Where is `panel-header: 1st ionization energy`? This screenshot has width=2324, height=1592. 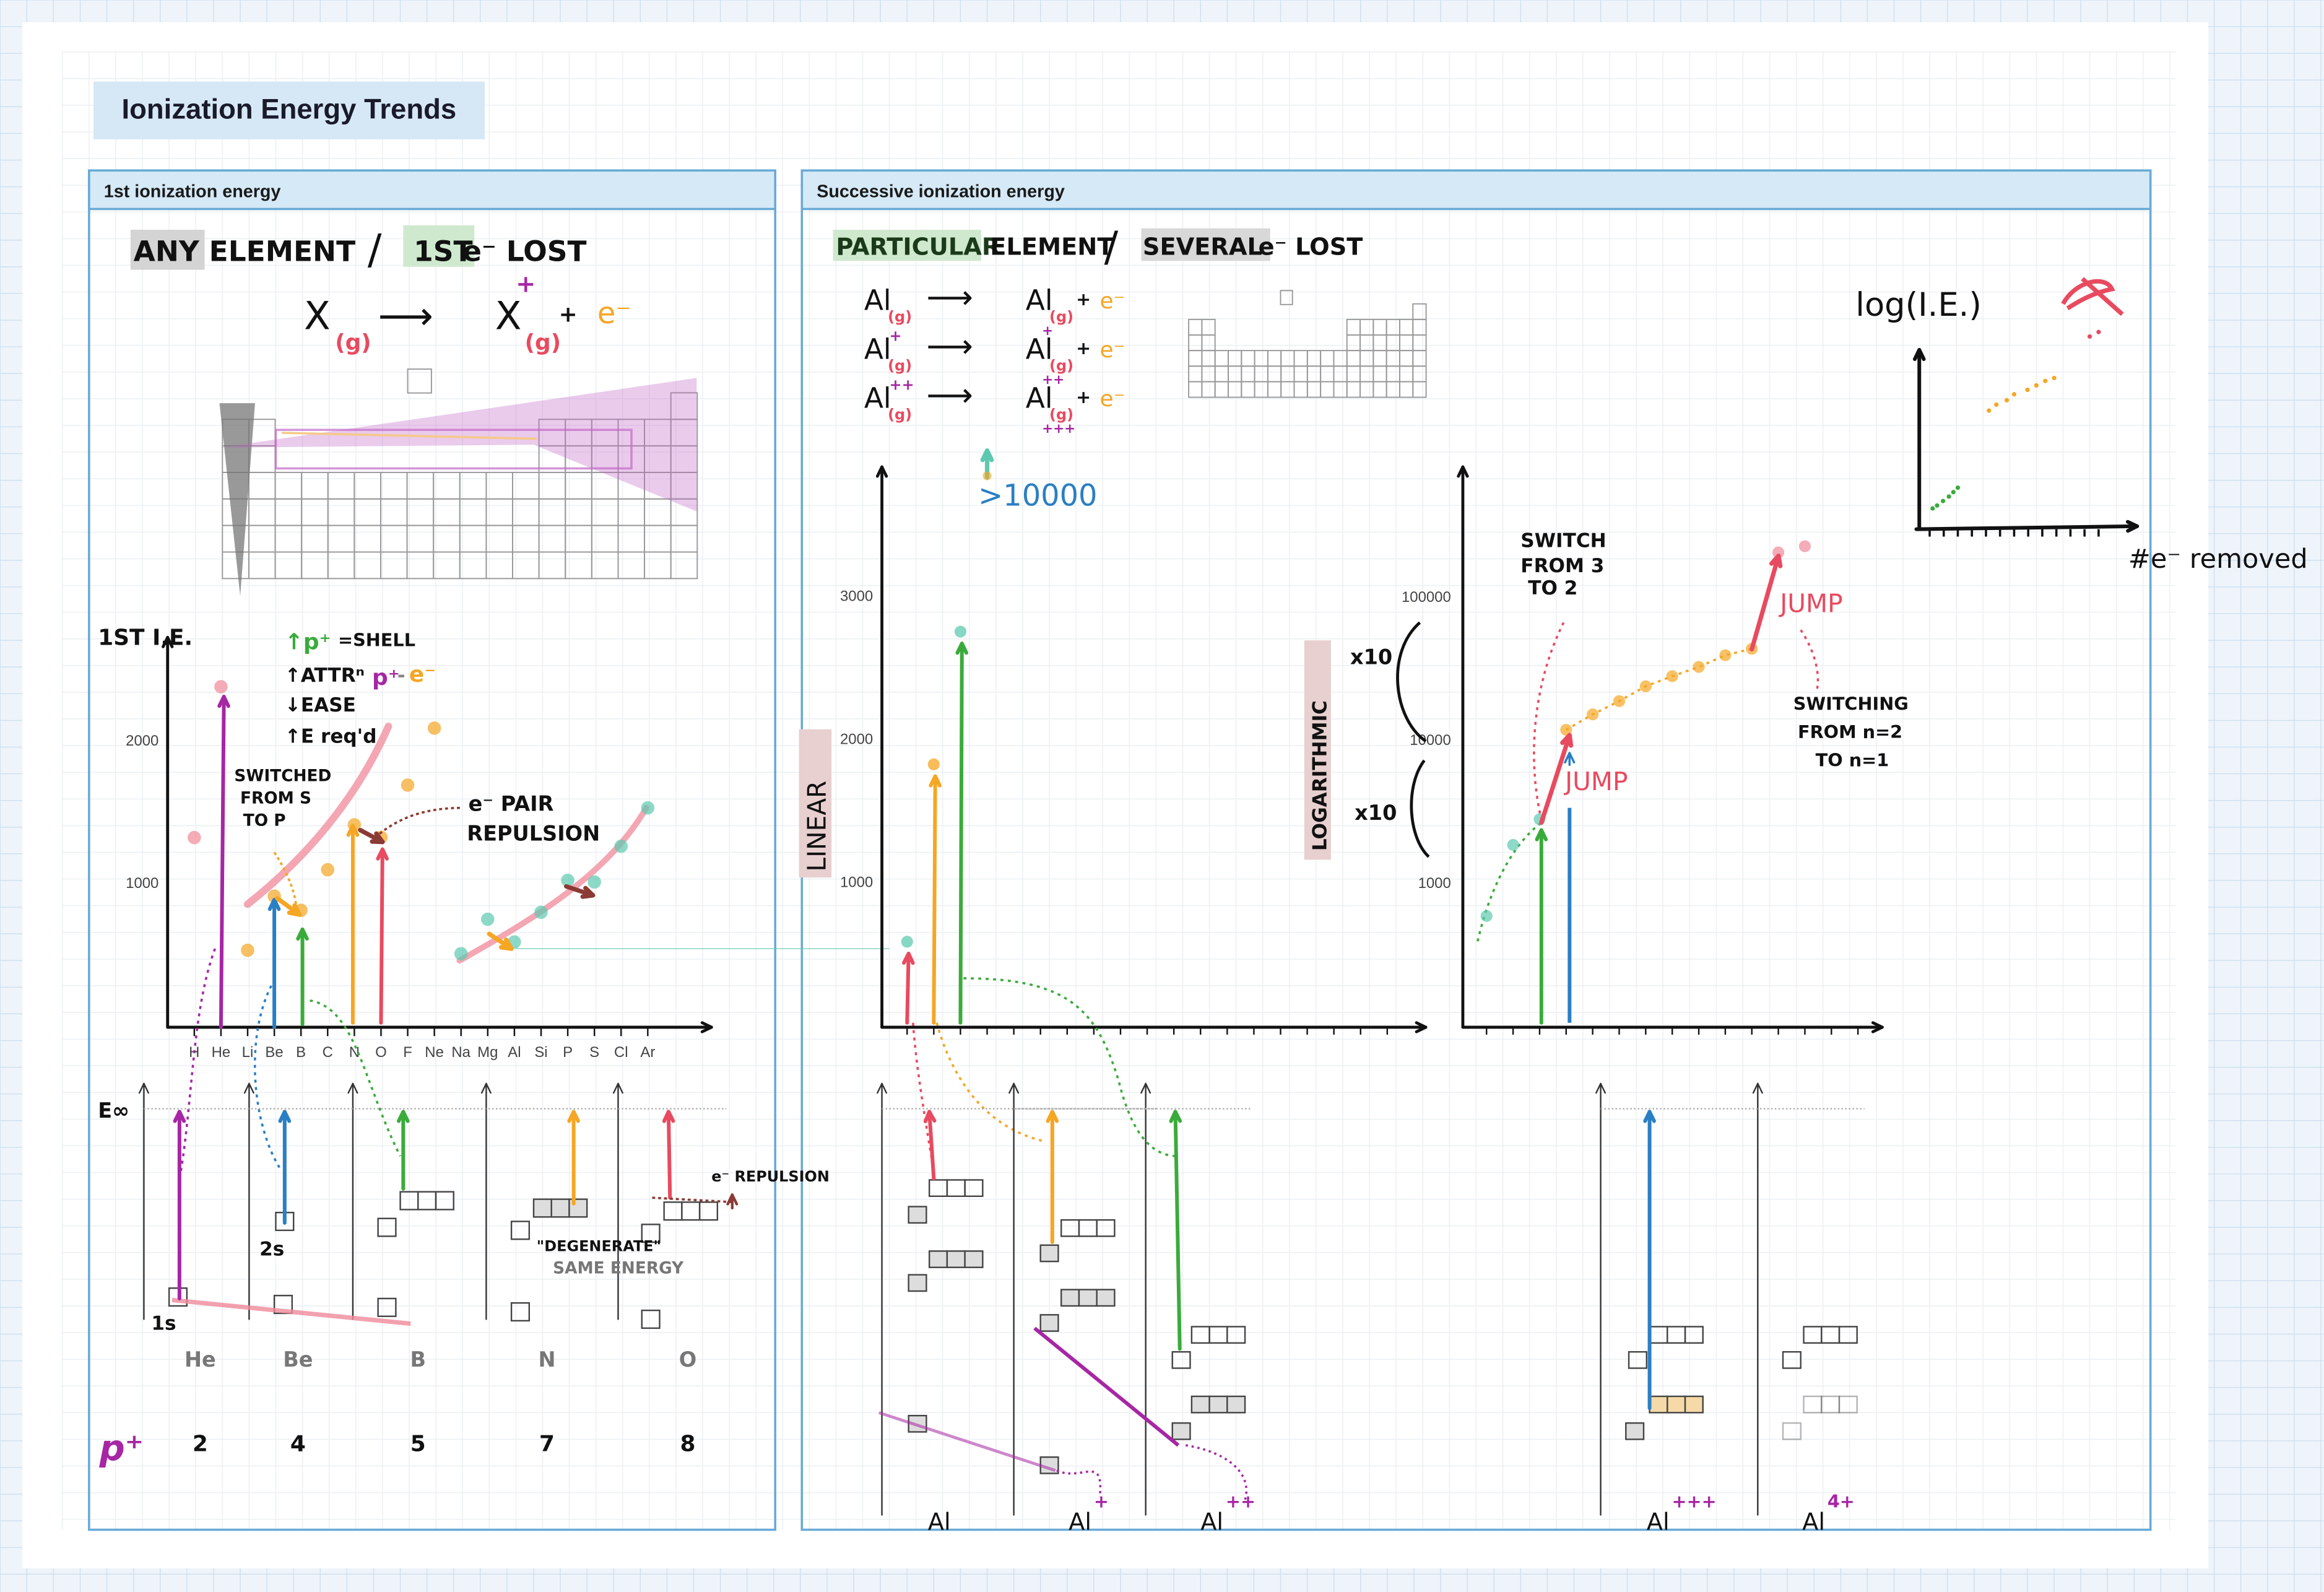 panel-header: 1st ionization energy is located at coordinates (192, 191).